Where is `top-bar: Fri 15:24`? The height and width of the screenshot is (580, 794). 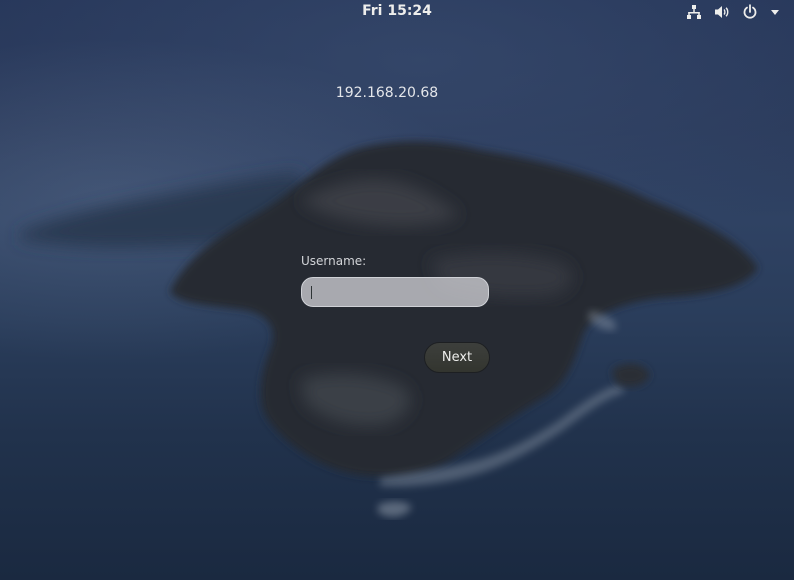
top-bar: Fri 15:24 is located at coordinates (397, 12).